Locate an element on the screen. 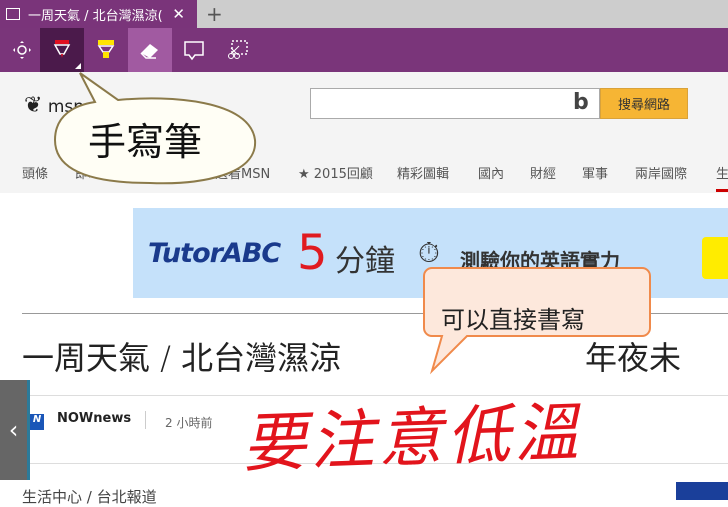  close-tab-icon: ✕ is located at coordinates (178, 14).